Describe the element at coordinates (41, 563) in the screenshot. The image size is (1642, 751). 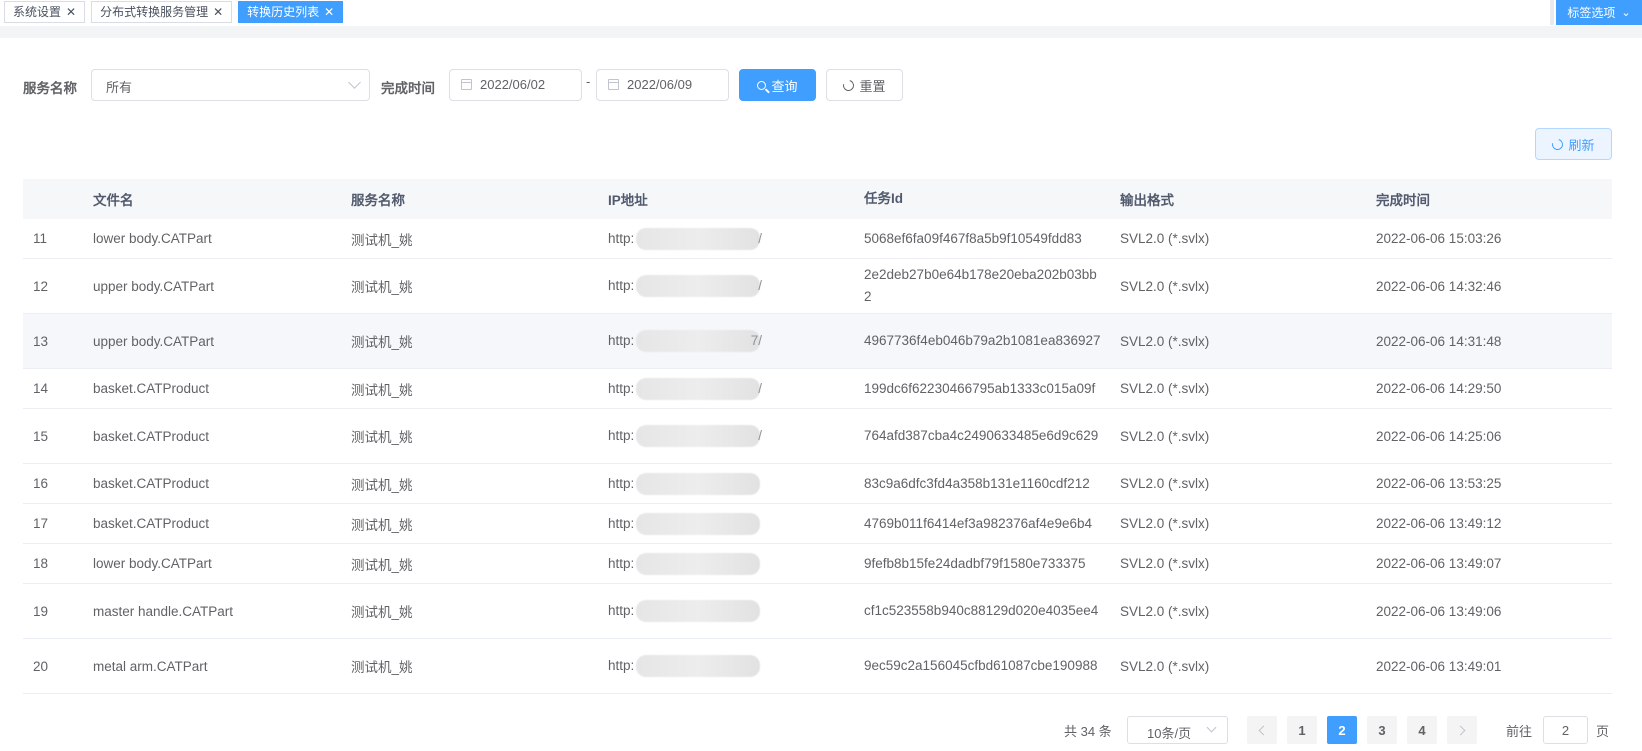
I see `row-index: 18` at that location.